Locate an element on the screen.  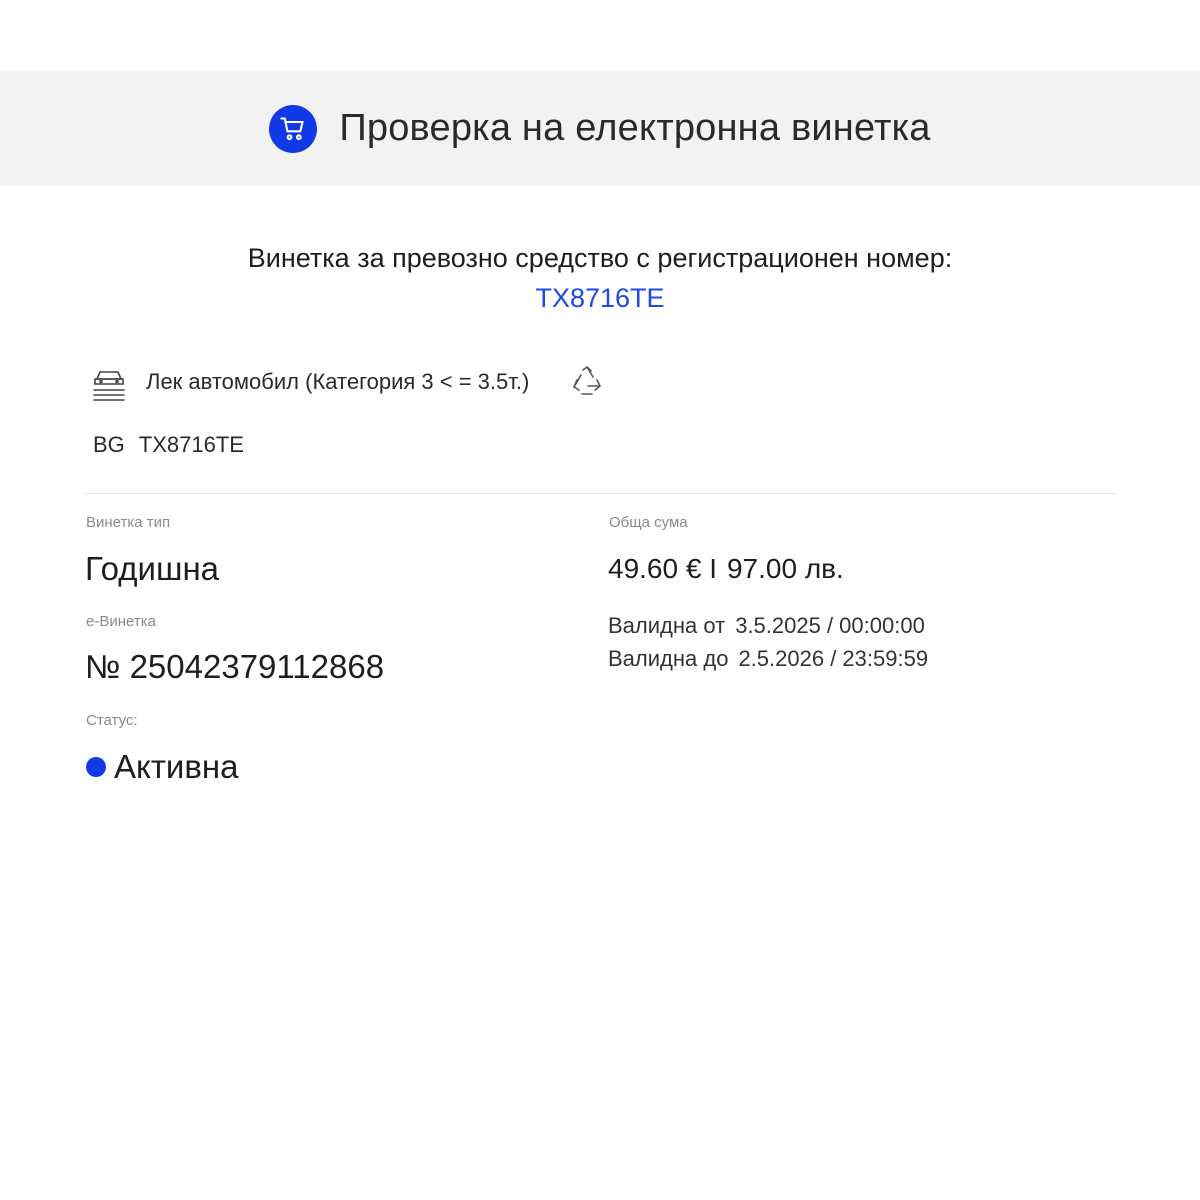
divider is located at coordinates (600, 493).